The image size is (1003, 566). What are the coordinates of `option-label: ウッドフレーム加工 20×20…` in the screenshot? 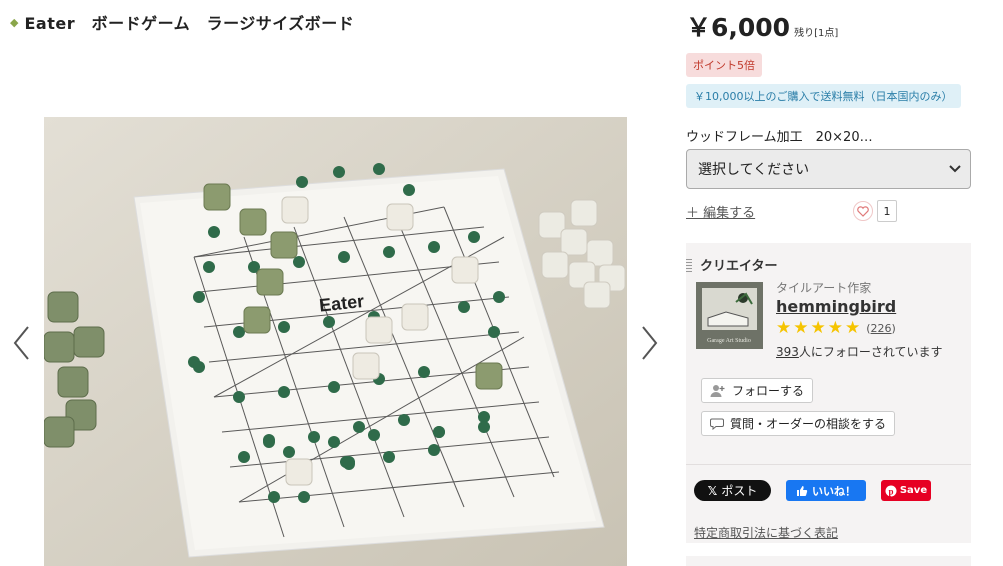 It's located at (779, 137).